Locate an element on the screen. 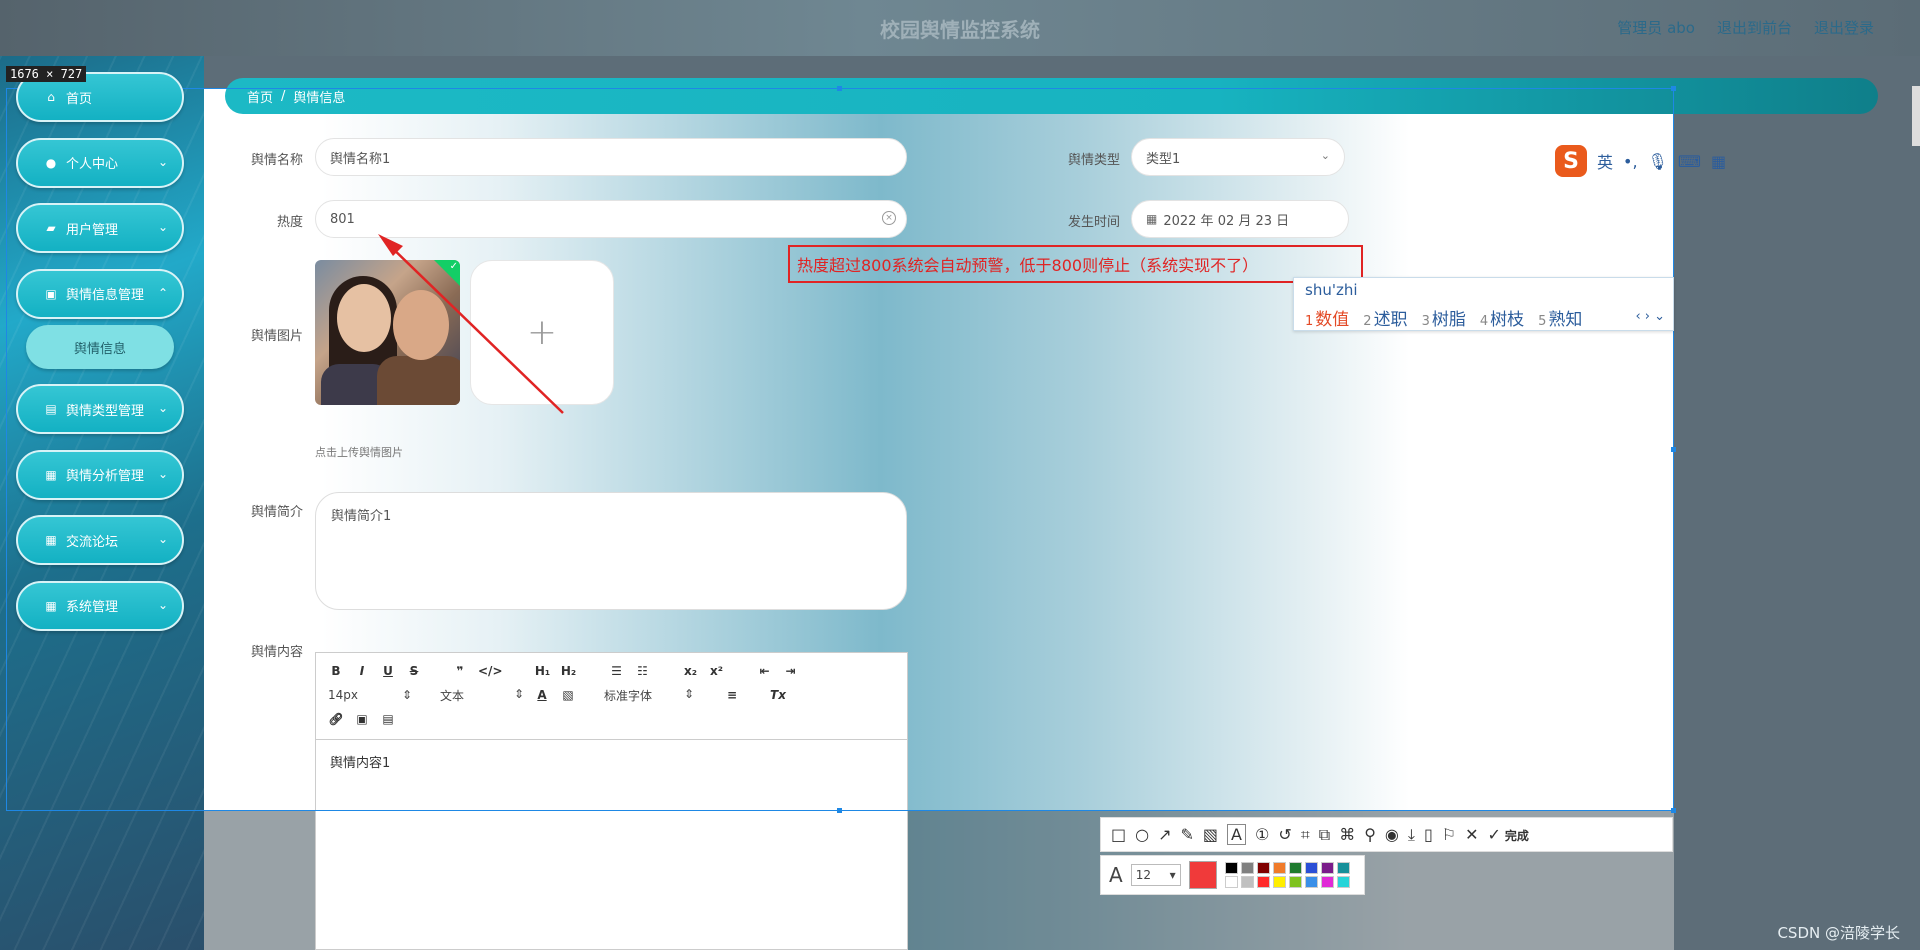  sidebar-item-system-management: ▦ 系统管理 ⌄ is located at coordinates (100, 605).